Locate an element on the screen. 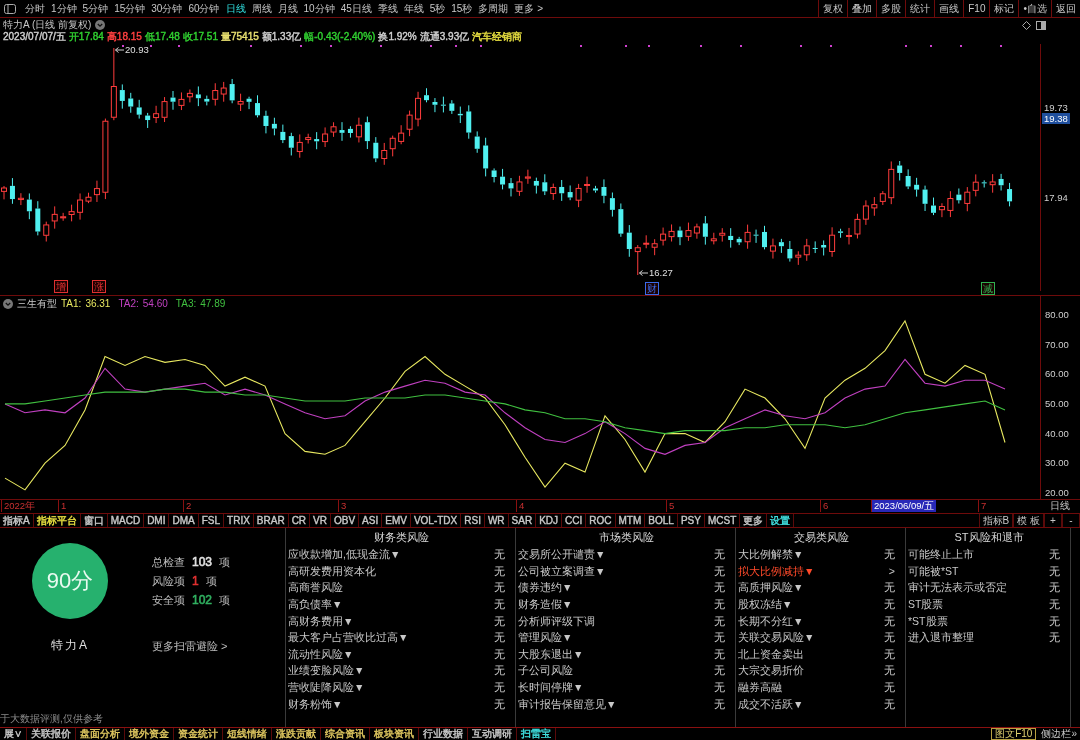  period-tab: 1分钟 is located at coordinates (64, 8).